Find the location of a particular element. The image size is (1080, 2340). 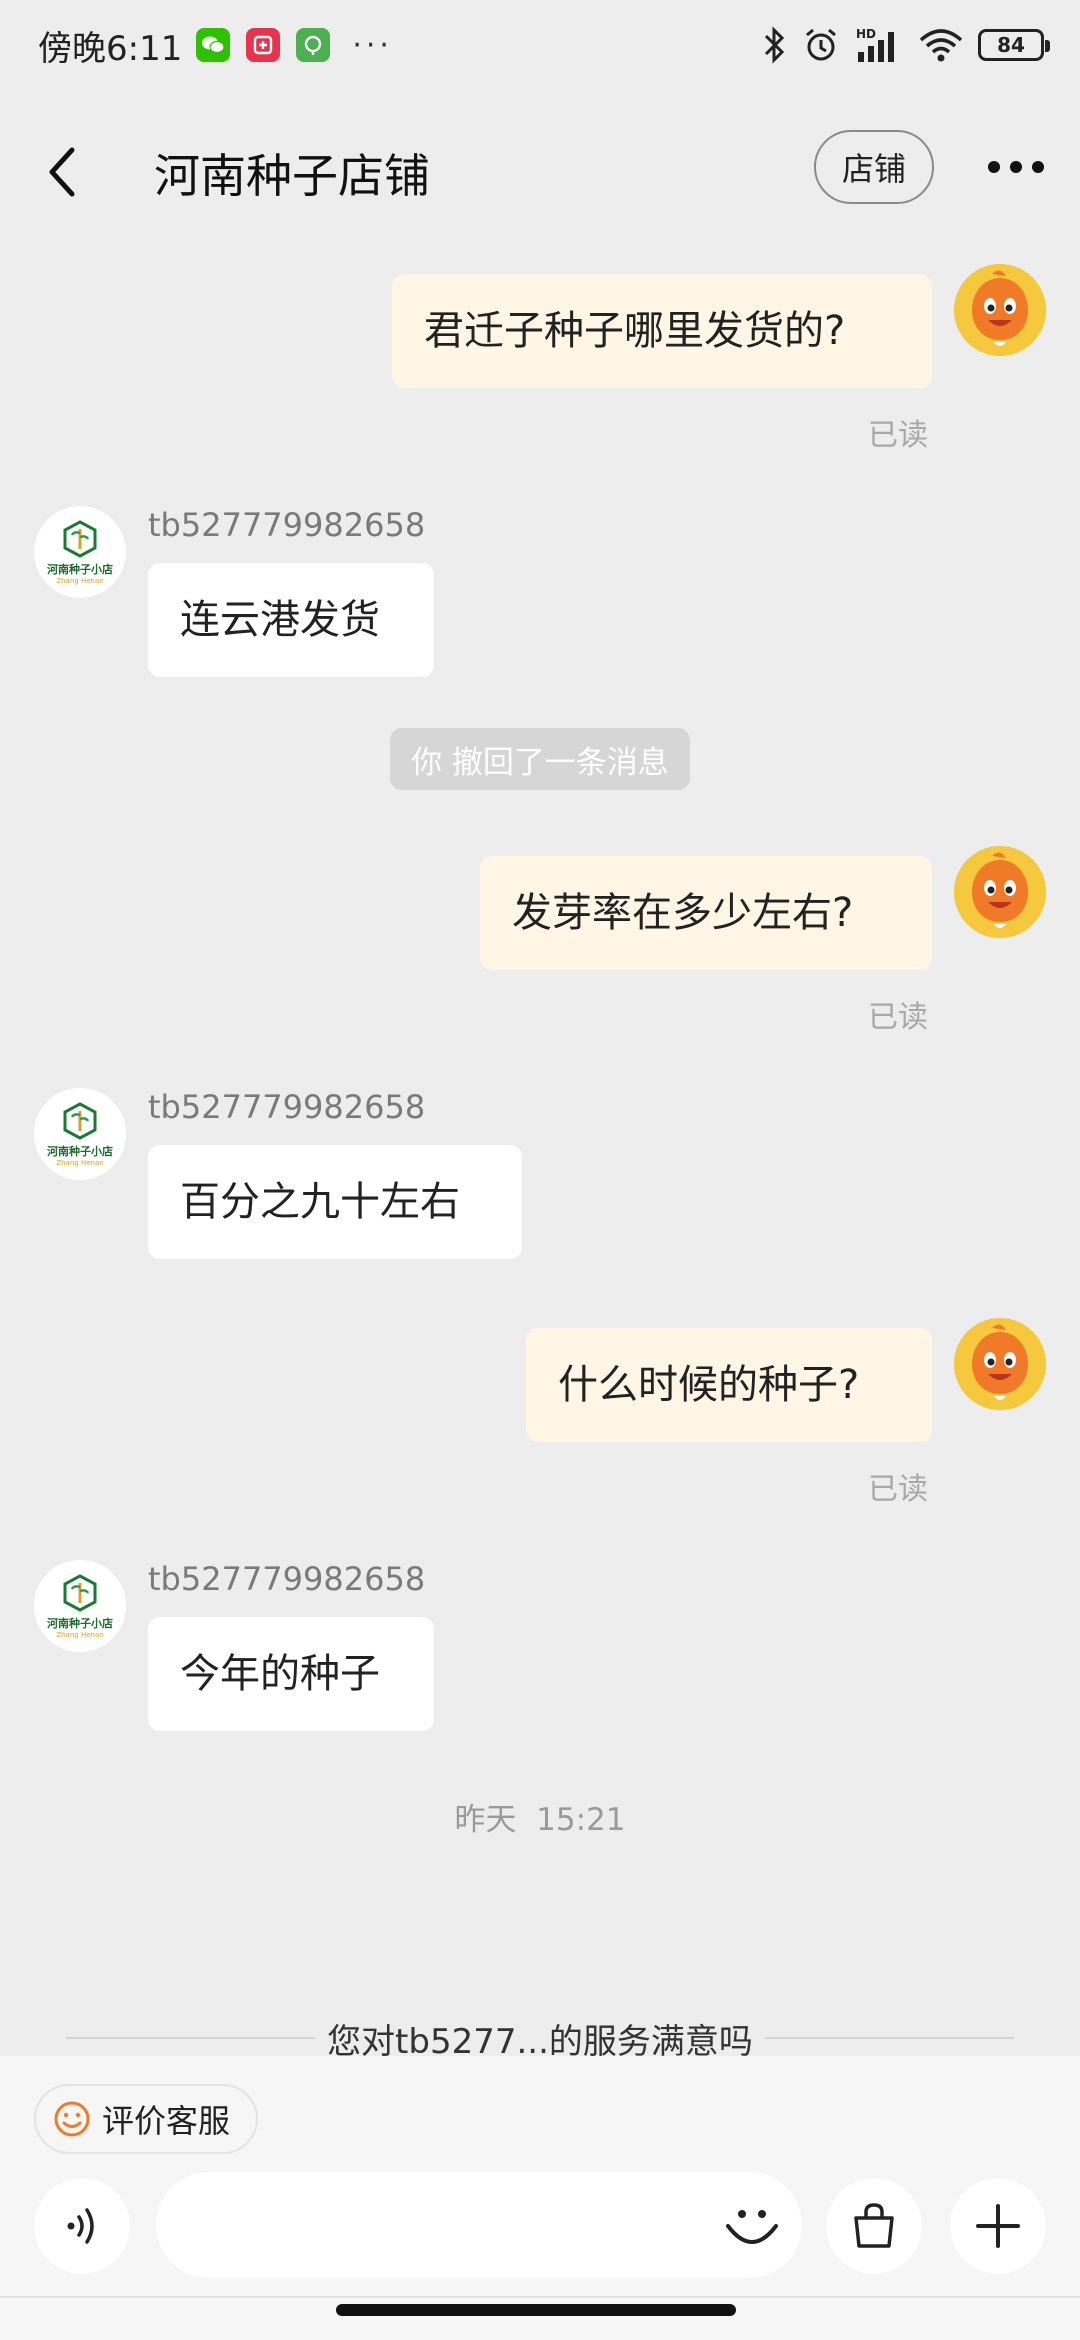

green-app-icon is located at coordinates (313, 45).